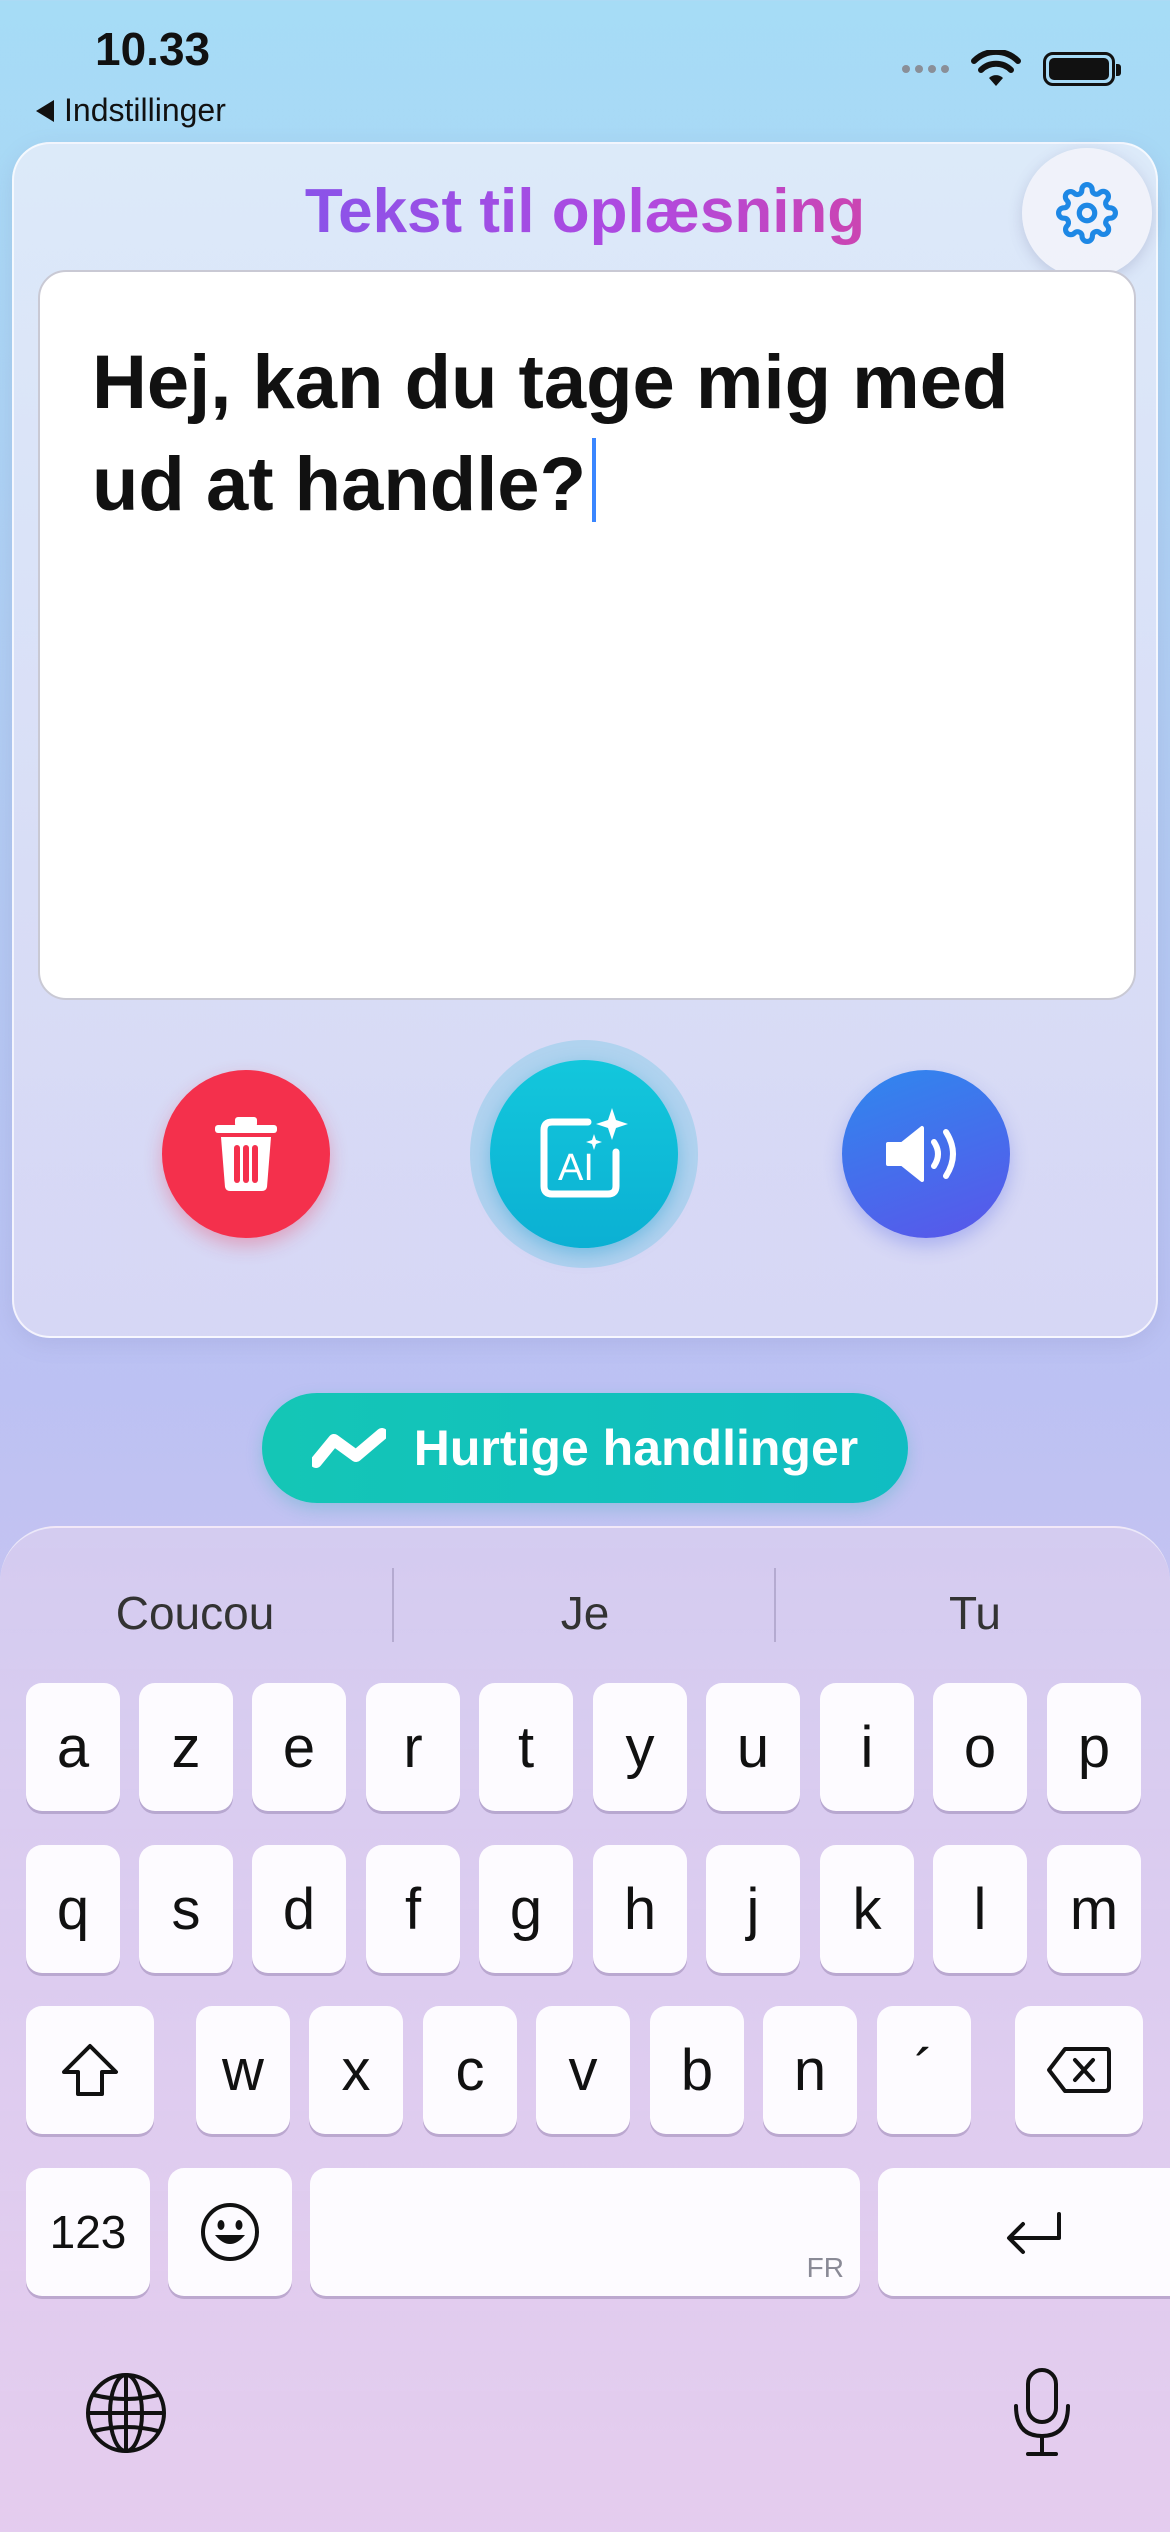  What do you see at coordinates (1042, 2412) in the screenshot?
I see `microphone-icon` at bounding box center [1042, 2412].